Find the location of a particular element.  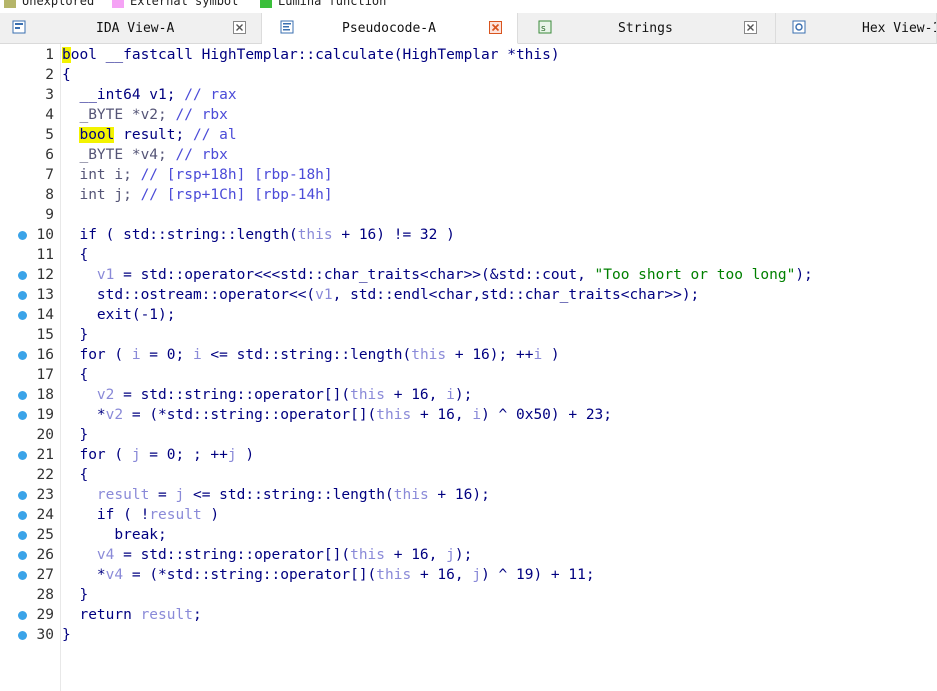

code-token: // rbx is located at coordinates (201, 115).